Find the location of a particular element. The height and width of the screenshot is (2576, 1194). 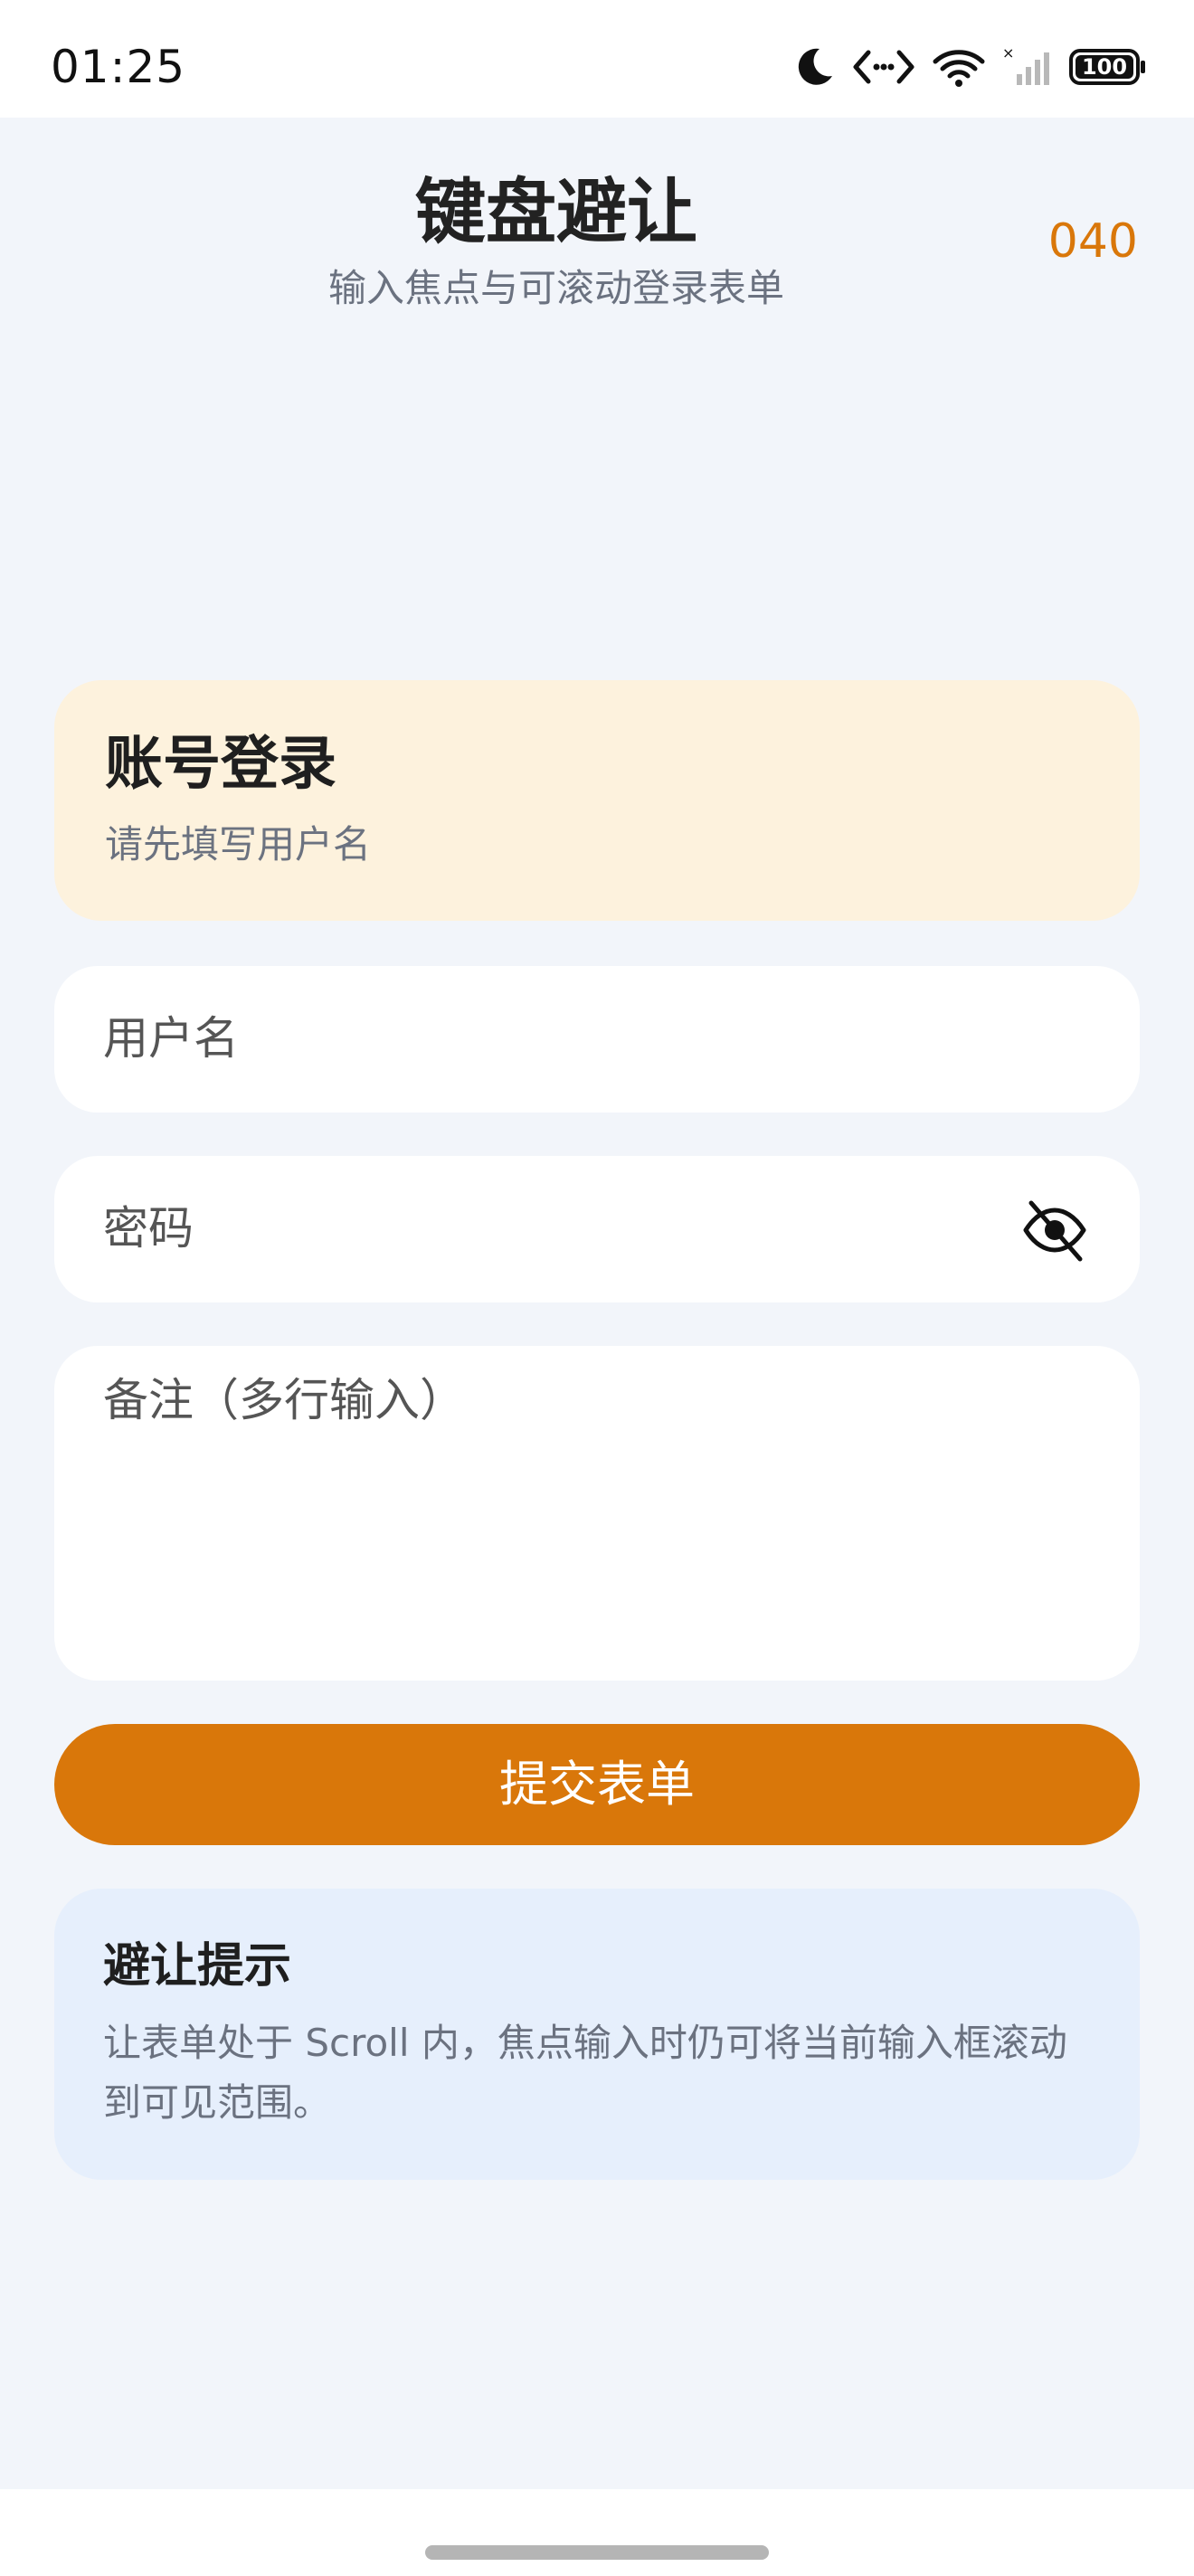

login-hint: 请先填写用户名 is located at coordinates (238, 845).